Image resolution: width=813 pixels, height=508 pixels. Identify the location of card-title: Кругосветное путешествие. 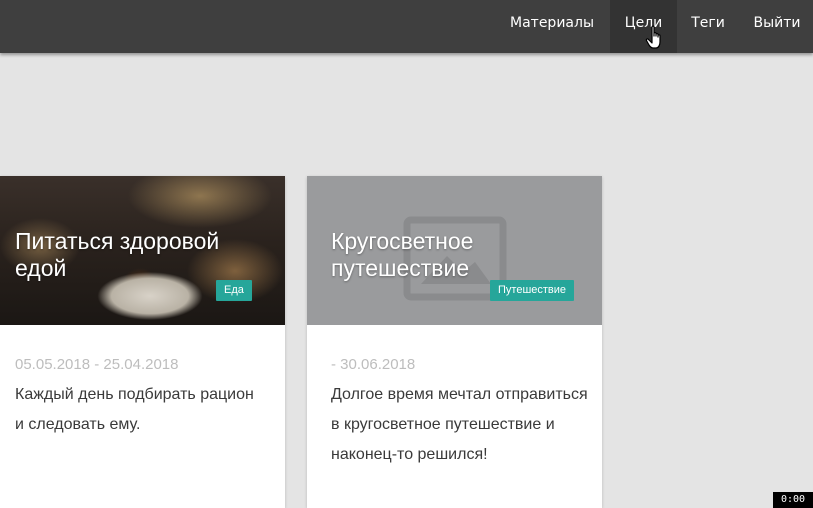
(402, 254).